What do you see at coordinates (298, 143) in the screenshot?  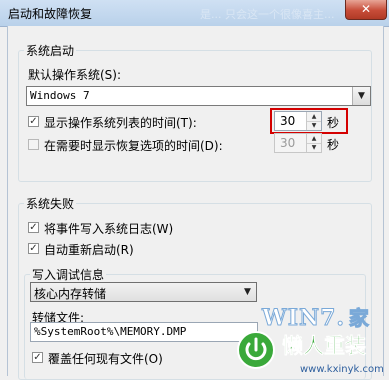 I see `show-recovery-spinner: 30 ▲ ▼` at bounding box center [298, 143].